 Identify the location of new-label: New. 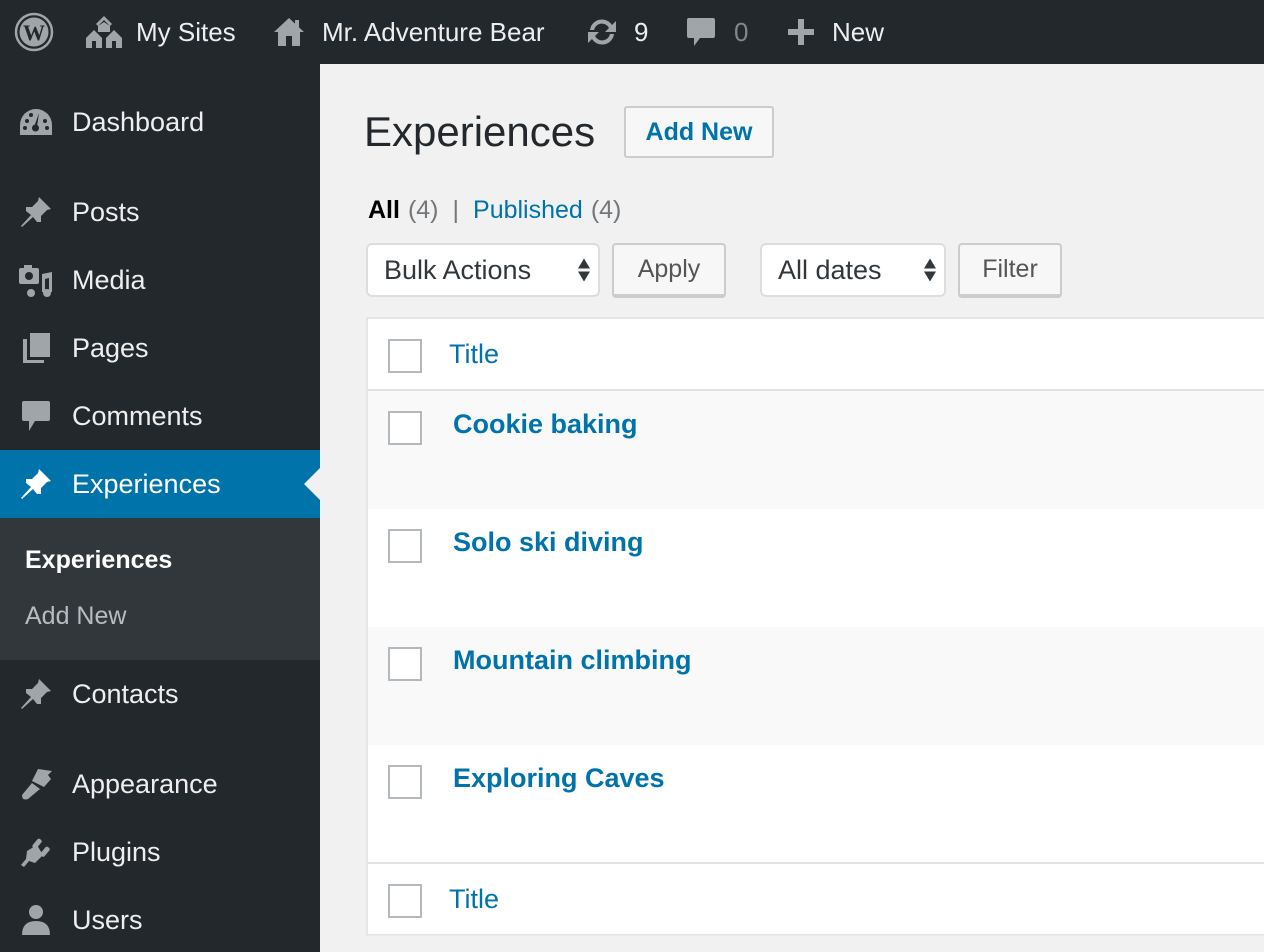
(858, 31).